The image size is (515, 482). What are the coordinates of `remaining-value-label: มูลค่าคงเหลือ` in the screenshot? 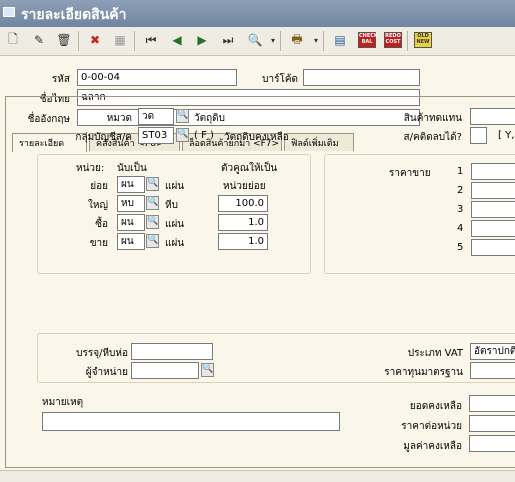 It's located at (432, 446).